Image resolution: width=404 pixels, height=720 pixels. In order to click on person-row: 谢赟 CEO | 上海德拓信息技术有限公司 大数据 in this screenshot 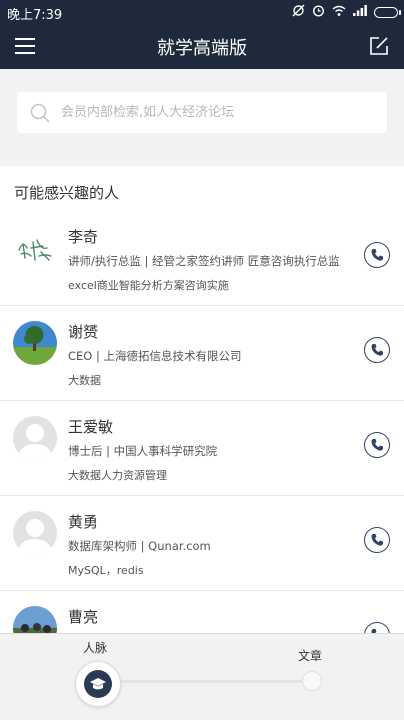, I will do `click(202, 353)`.